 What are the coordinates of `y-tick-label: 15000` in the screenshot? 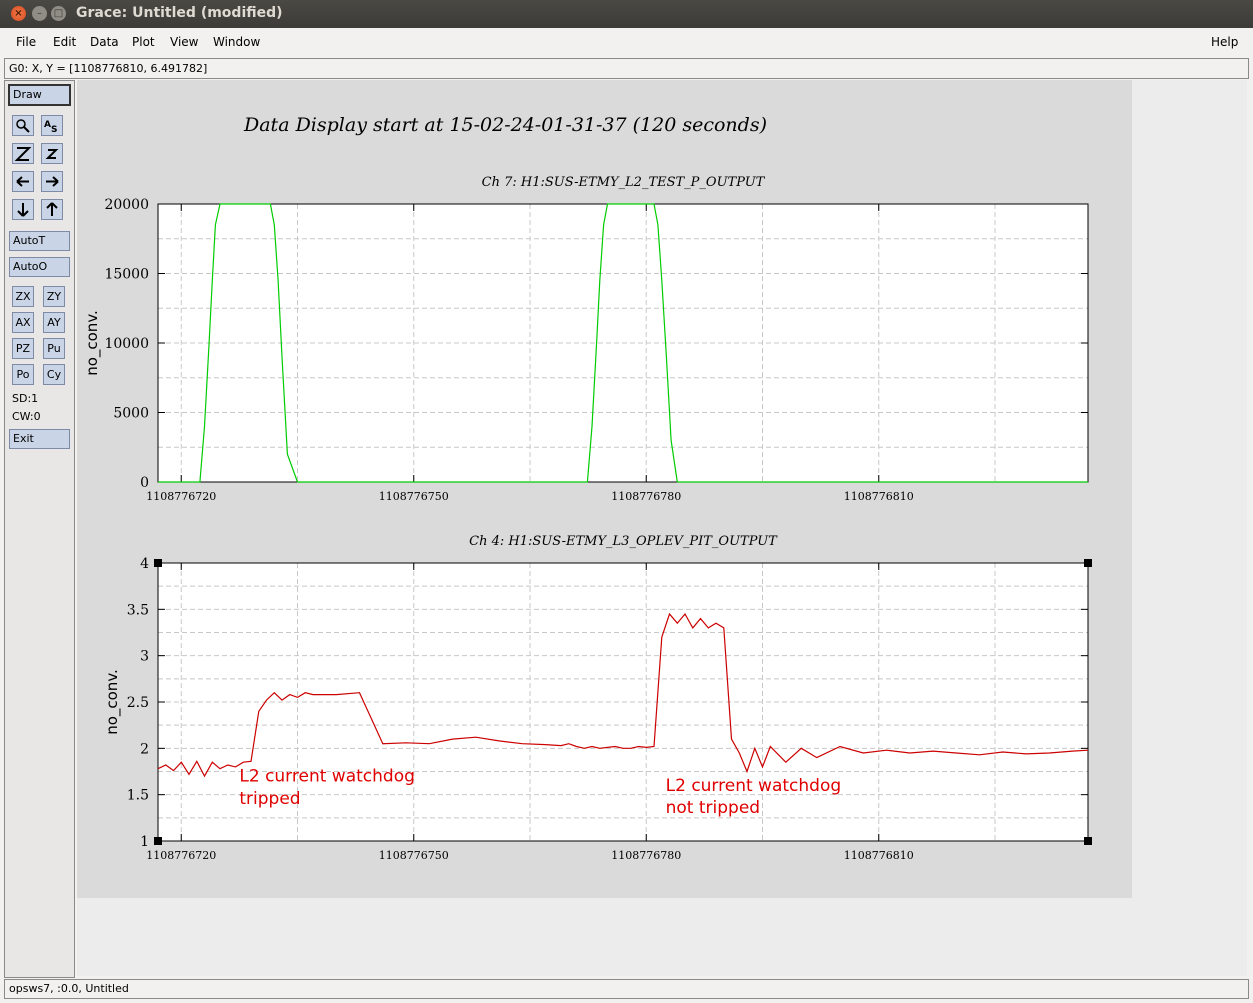 It's located at (126, 275).